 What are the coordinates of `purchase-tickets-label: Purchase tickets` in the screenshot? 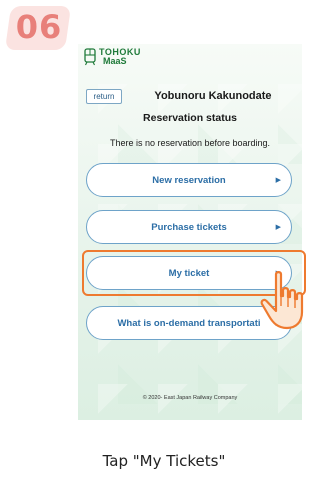 It's located at (189, 227).